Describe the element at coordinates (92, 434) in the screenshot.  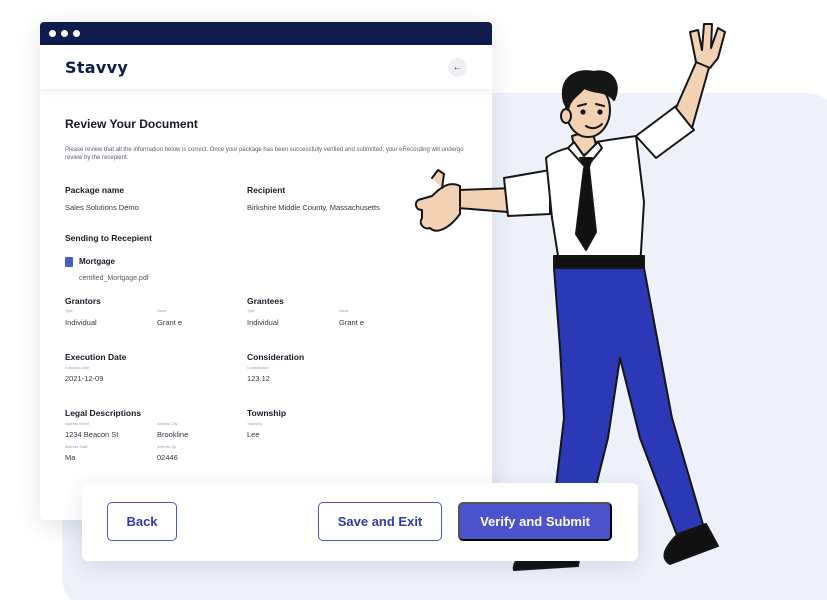
I see `address-street-value: 1234 Beacon St` at that location.